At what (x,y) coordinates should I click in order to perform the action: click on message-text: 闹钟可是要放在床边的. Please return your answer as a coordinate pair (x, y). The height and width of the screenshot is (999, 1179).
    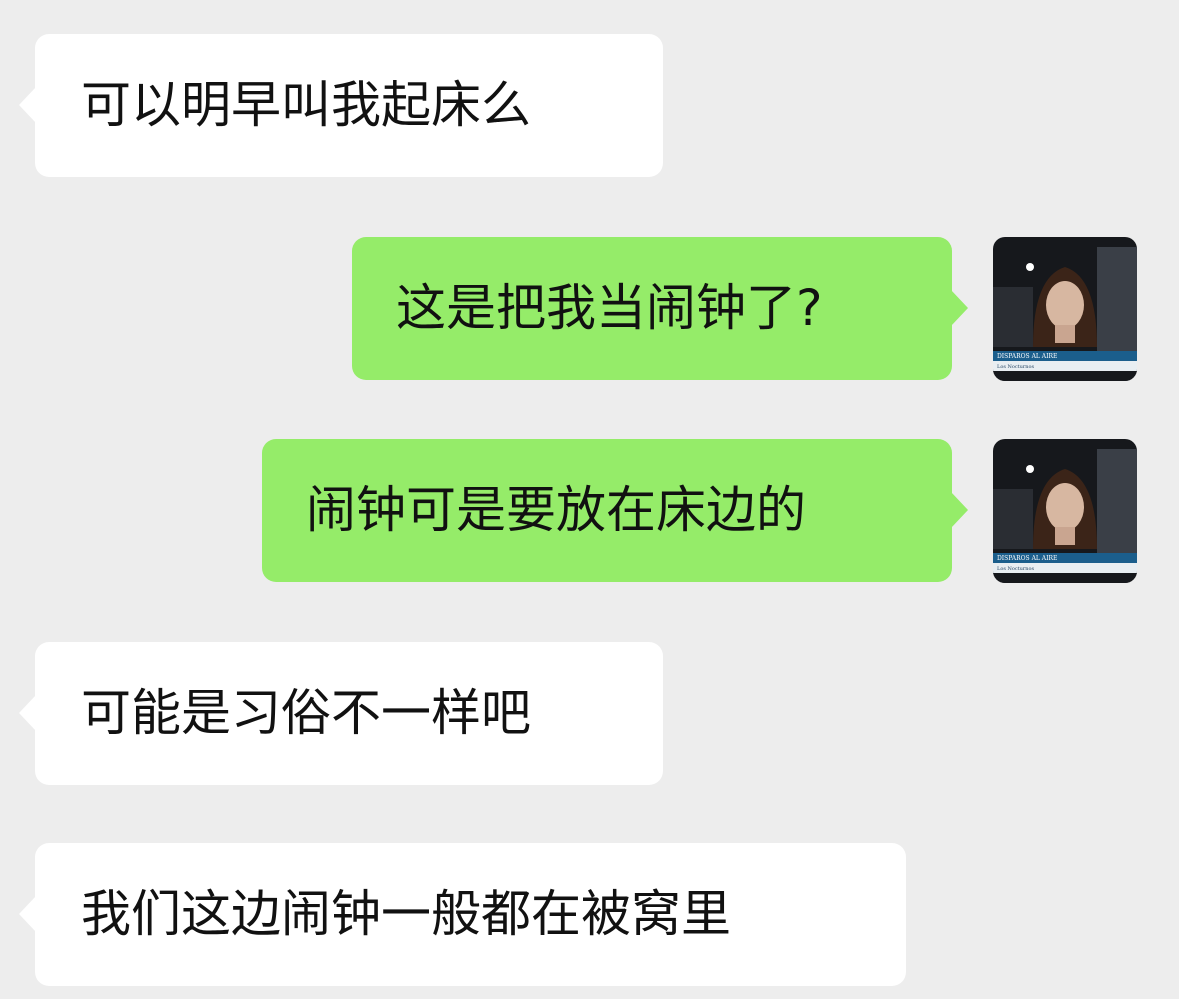
    Looking at the image, I should click on (556, 510).